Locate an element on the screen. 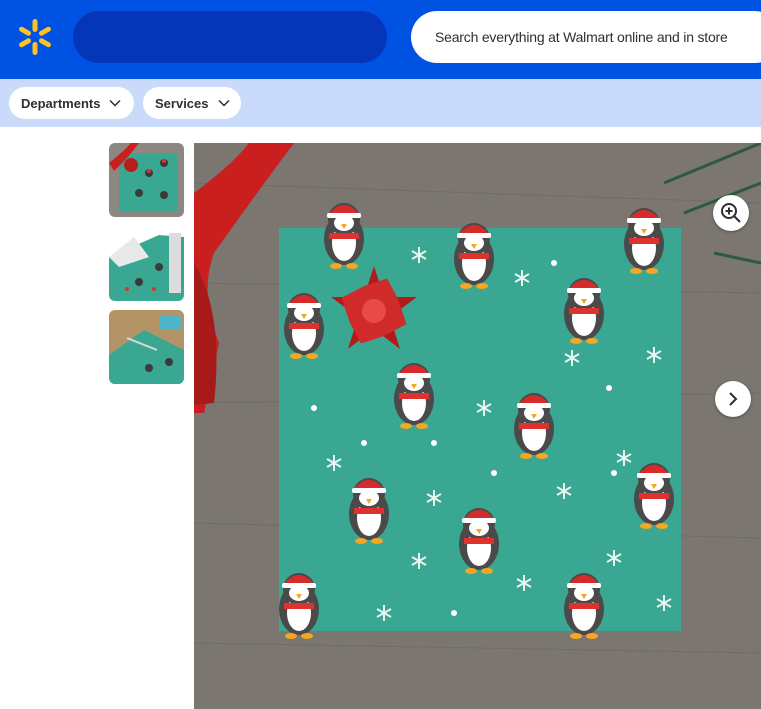 Image resolution: width=761 pixels, height=709 pixels. zoom-in-icon is located at coordinates (731, 213).